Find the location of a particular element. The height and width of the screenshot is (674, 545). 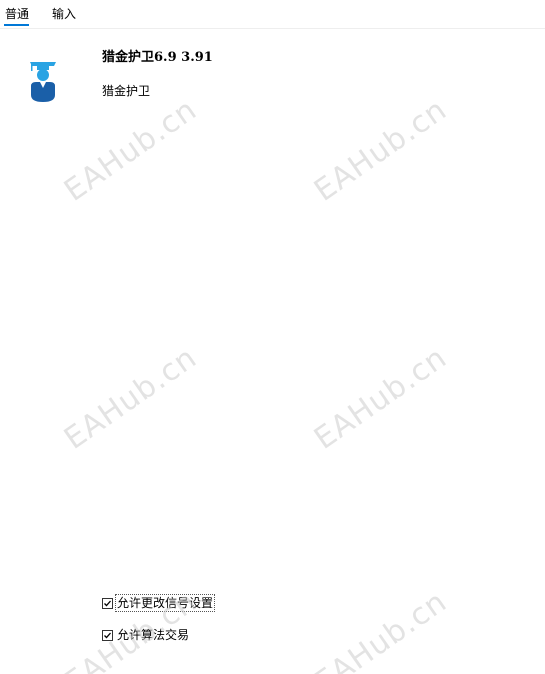

allow-algo-trading-option: 允许算法交易 is located at coordinates (146, 635).